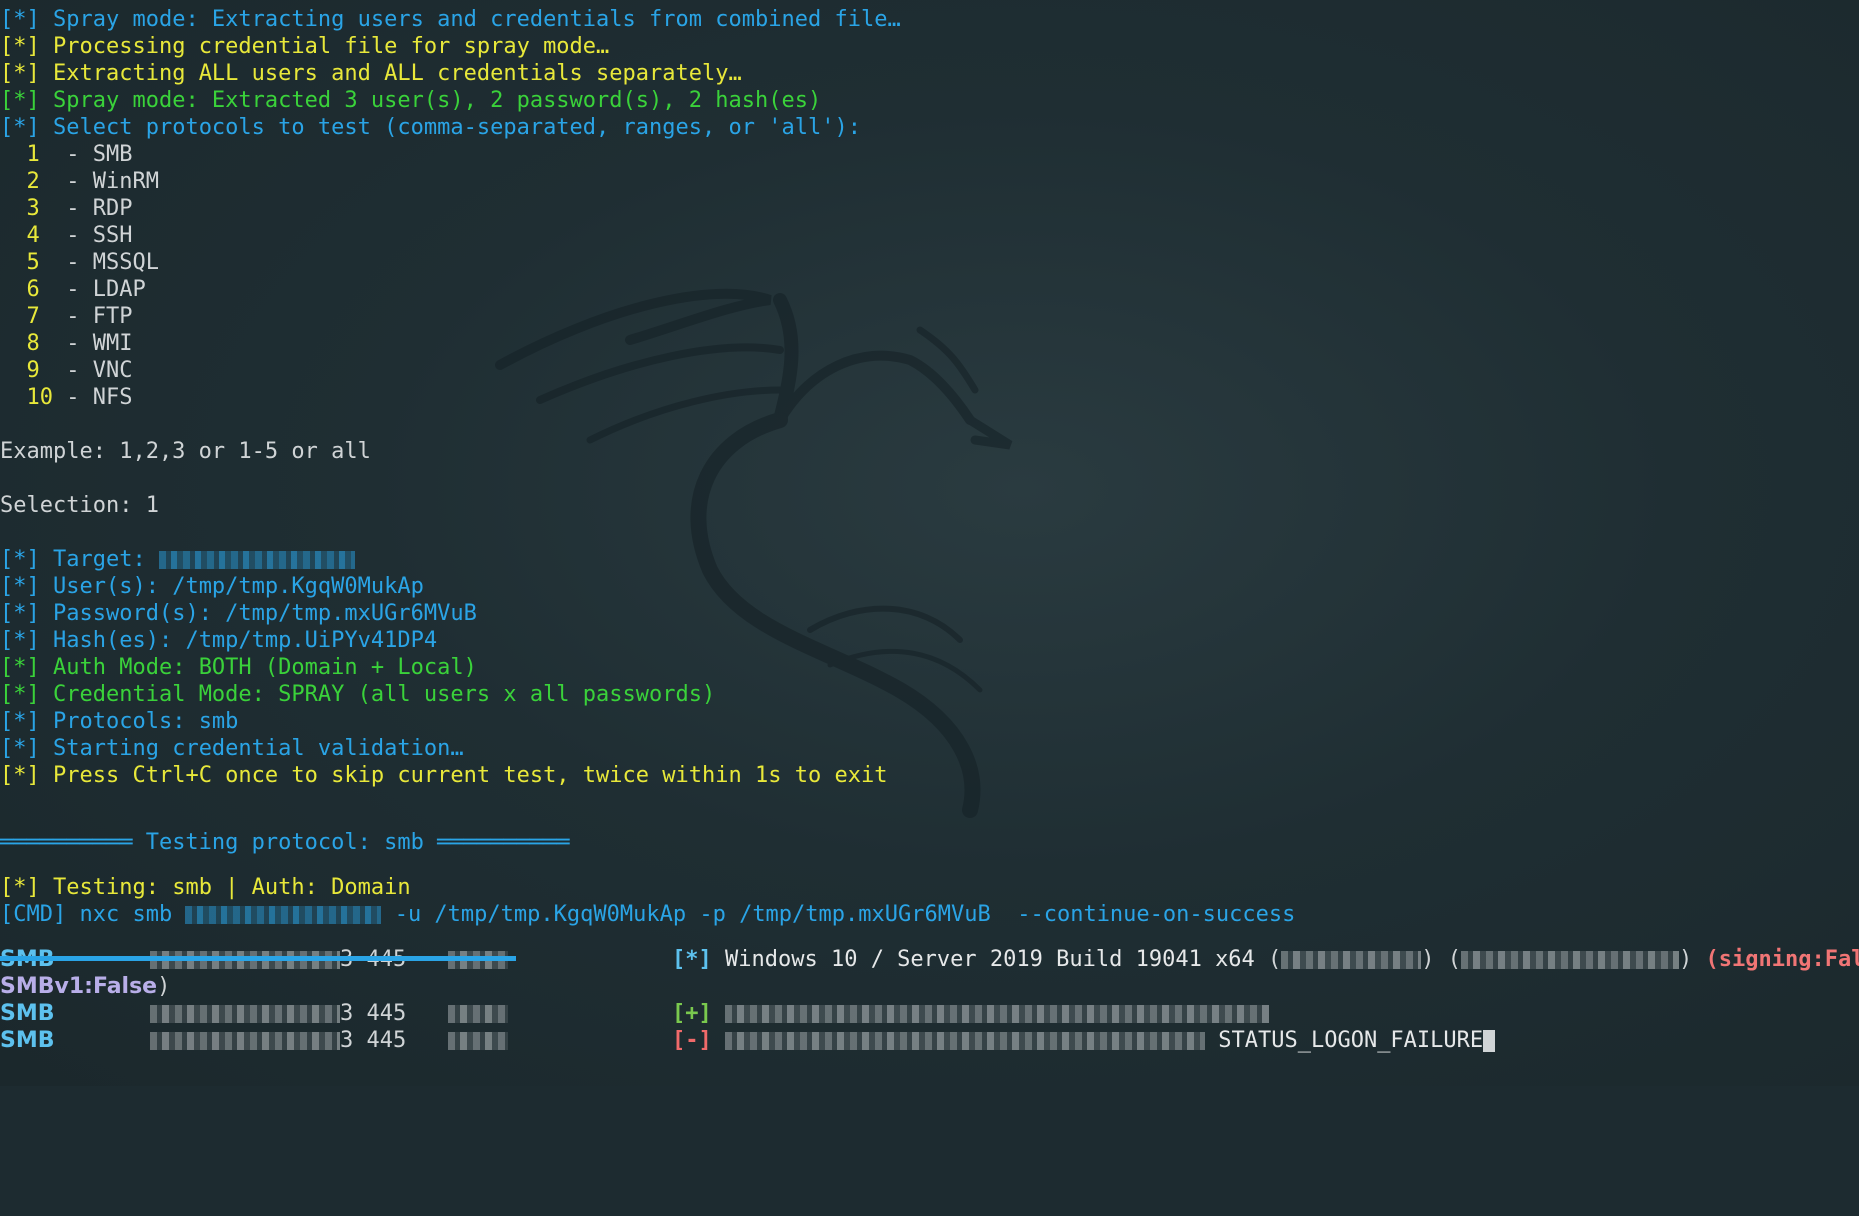  I want to click on protocol-option: 1 - SMB, so click(79, 154).